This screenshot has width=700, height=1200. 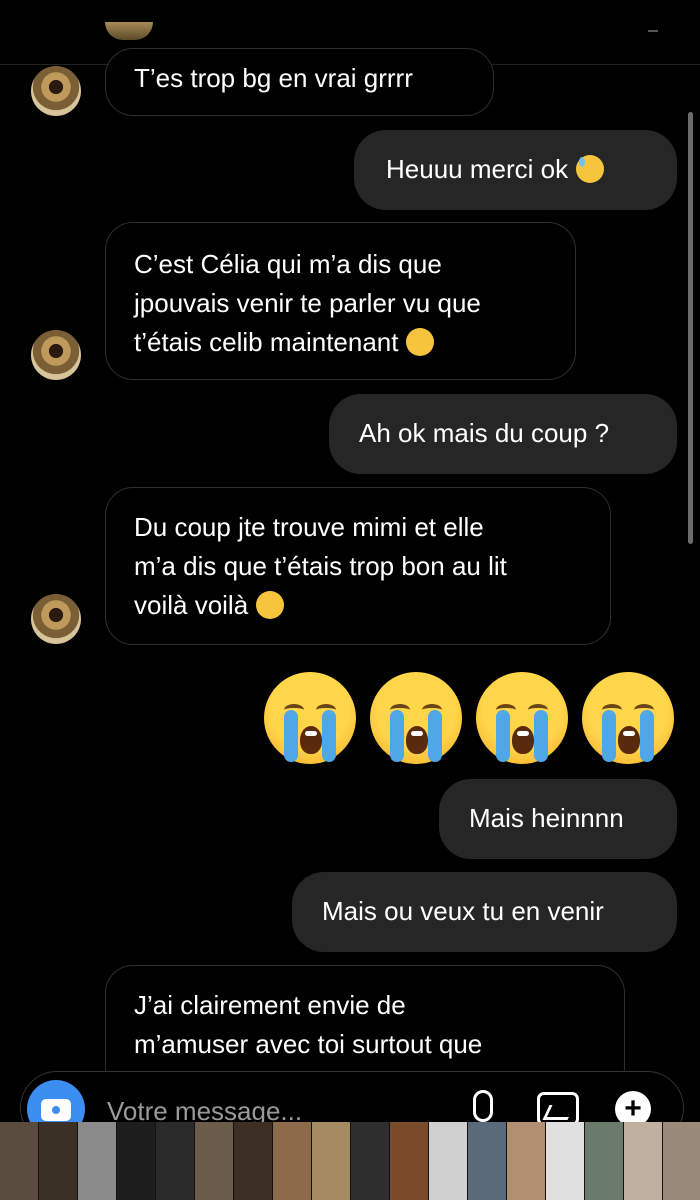 I want to click on message-outgoing: Heuuu merci ok, so click(x=515, y=170).